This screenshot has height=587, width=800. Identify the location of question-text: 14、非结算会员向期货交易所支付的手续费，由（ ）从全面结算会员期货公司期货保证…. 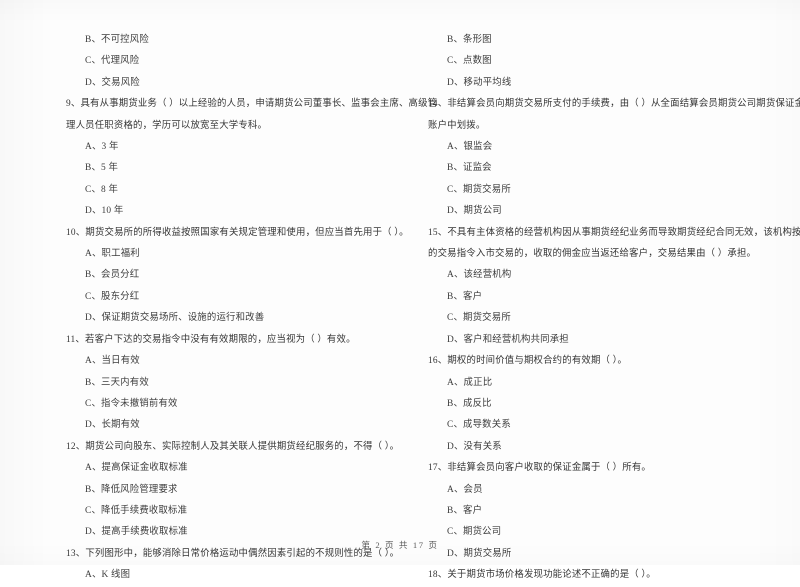
(614, 104).